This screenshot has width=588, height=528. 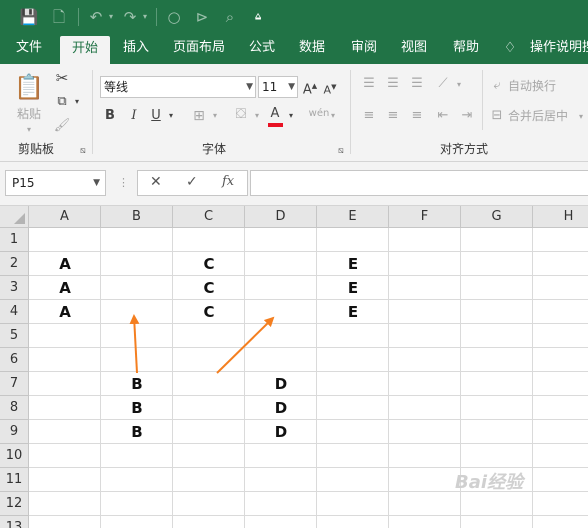 I want to click on font-color-swatch, so click(x=275, y=125).